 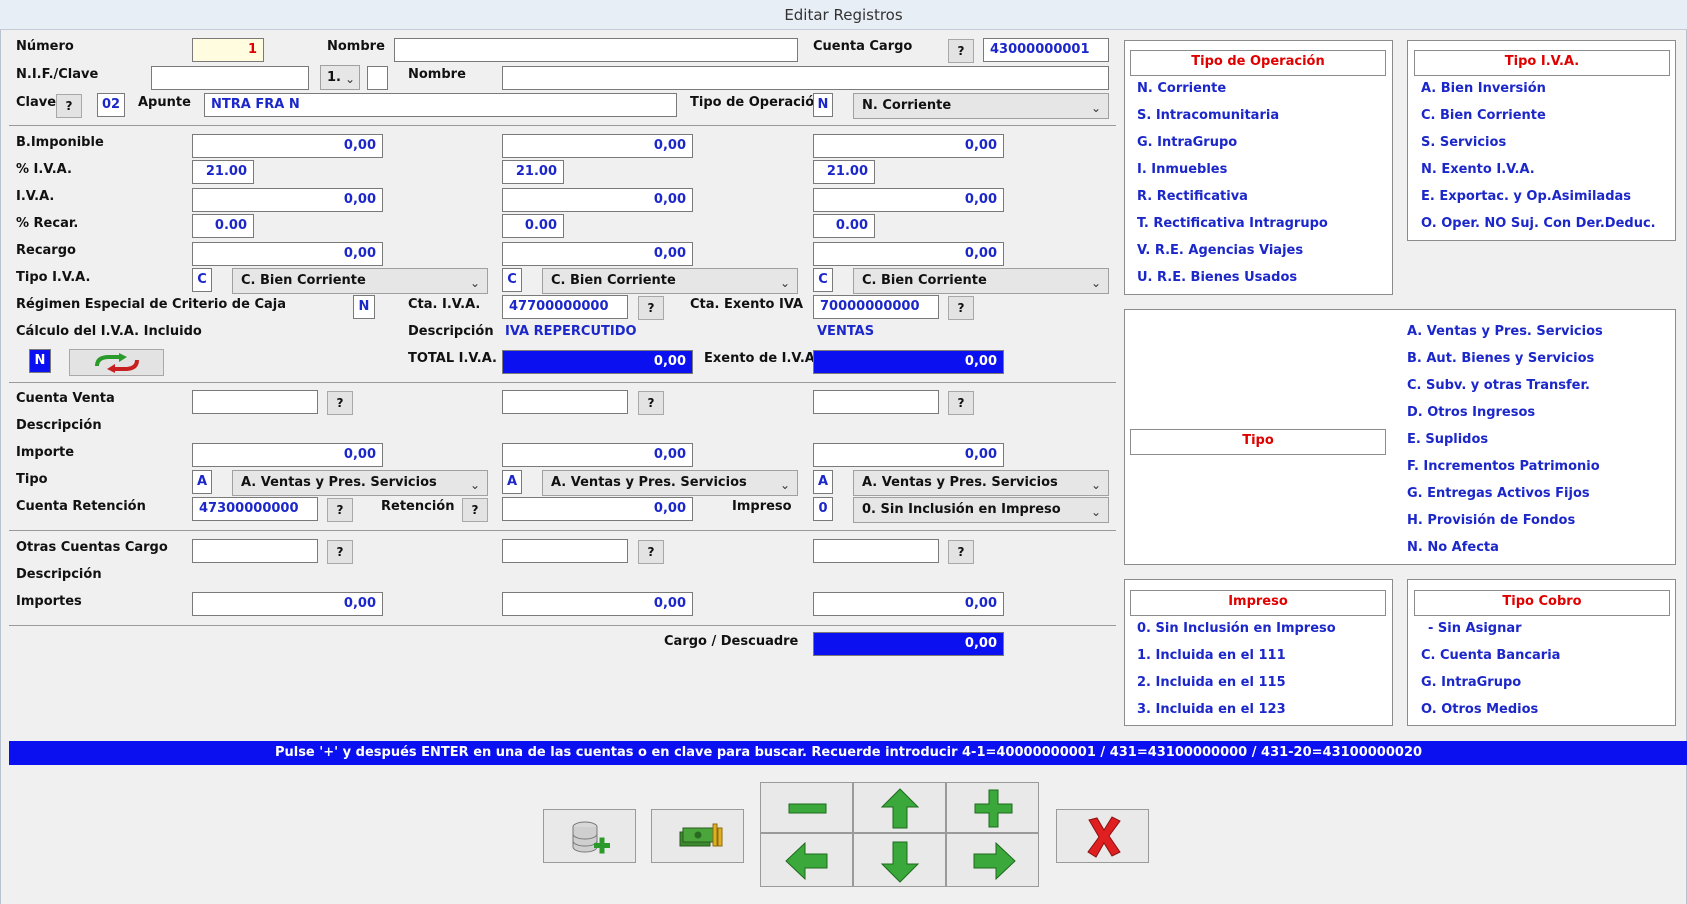 I want to click on tipo-iva-select-3: C. Bien Corriente ⌄, so click(x=981, y=281).